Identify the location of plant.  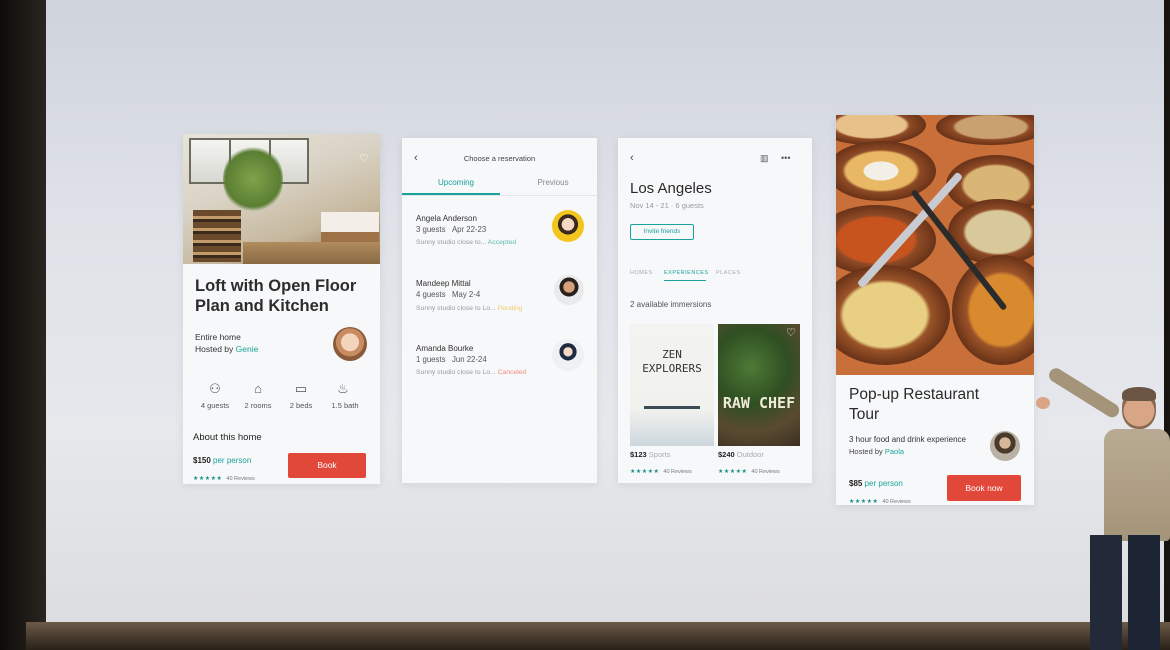
(253, 179).